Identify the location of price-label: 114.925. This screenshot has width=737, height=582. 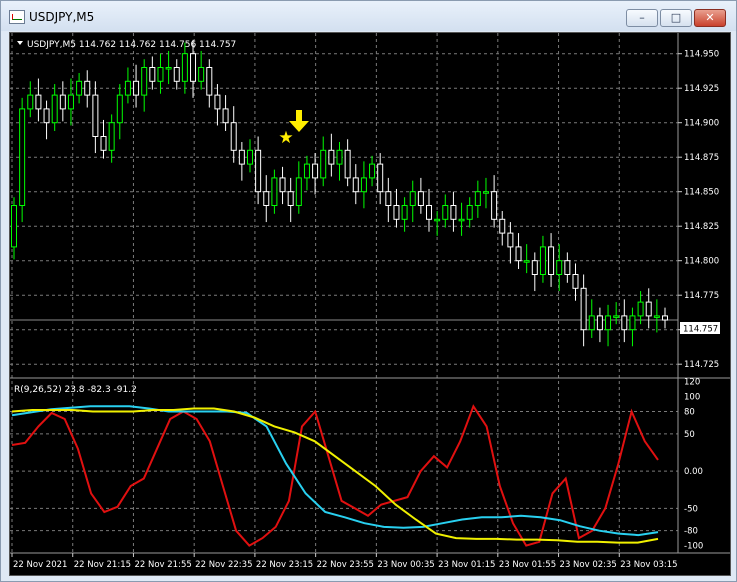
(701, 89).